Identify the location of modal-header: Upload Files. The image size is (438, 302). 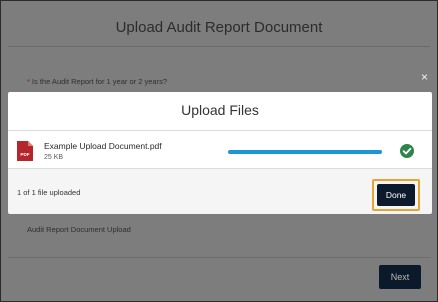
(220, 111).